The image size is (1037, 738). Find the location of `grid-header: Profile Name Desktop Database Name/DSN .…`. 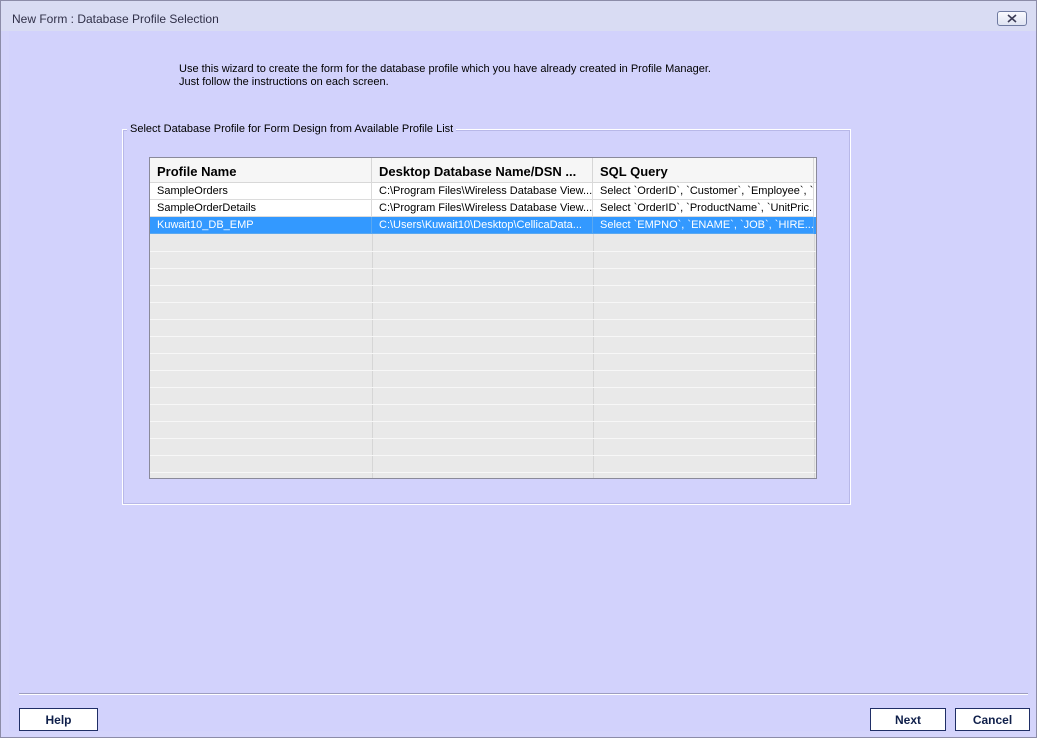

grid-header: Profile Name Desktop Database Name/DSN .… is located at coordinates (483, 170).